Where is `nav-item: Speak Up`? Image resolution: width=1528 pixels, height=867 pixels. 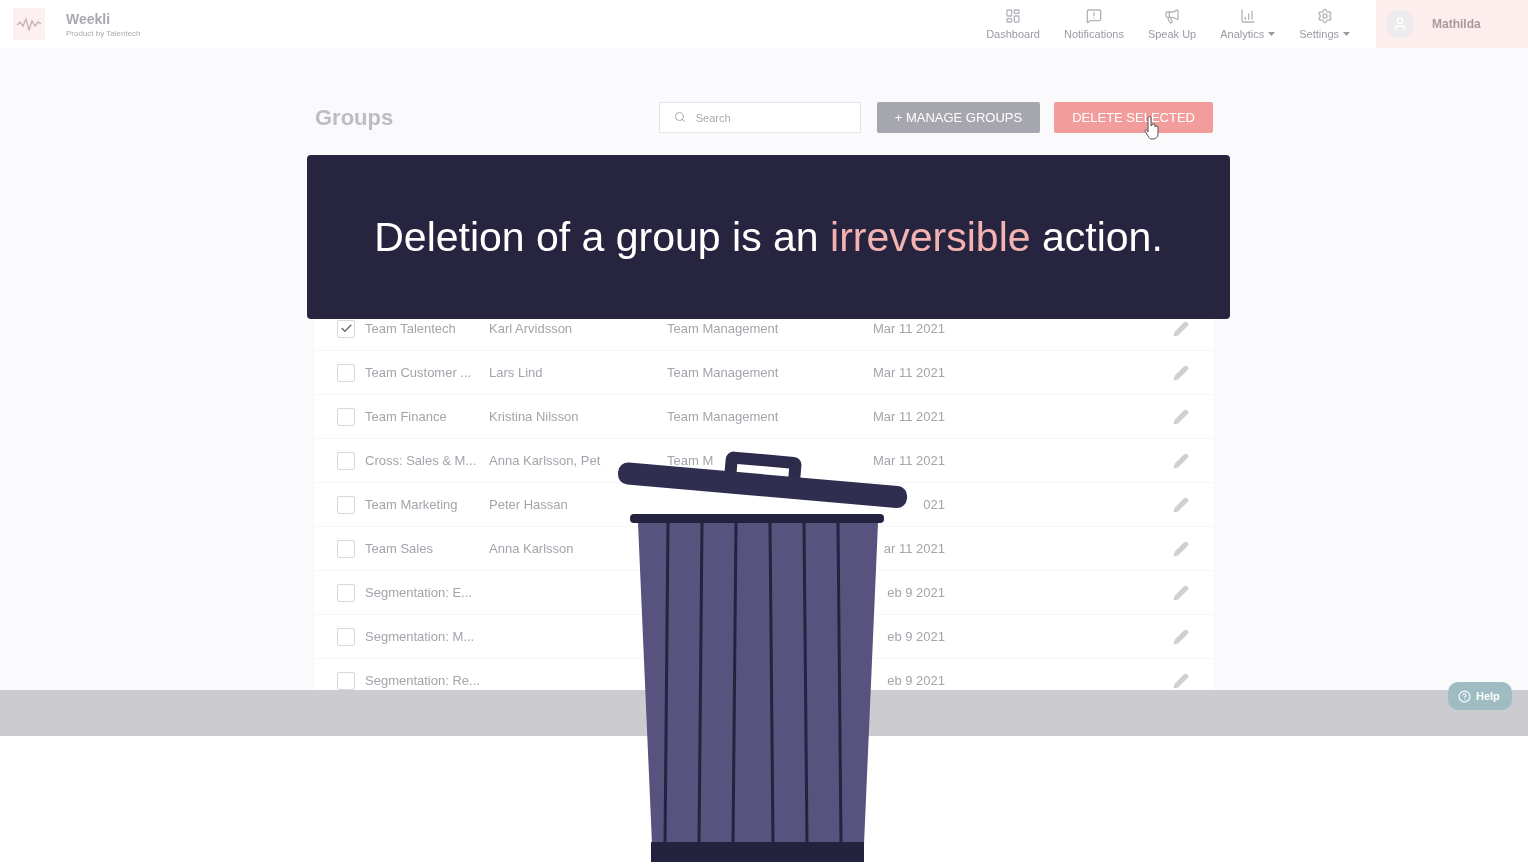 nav-item: Speak Up is located at coordinates (1172, 24).